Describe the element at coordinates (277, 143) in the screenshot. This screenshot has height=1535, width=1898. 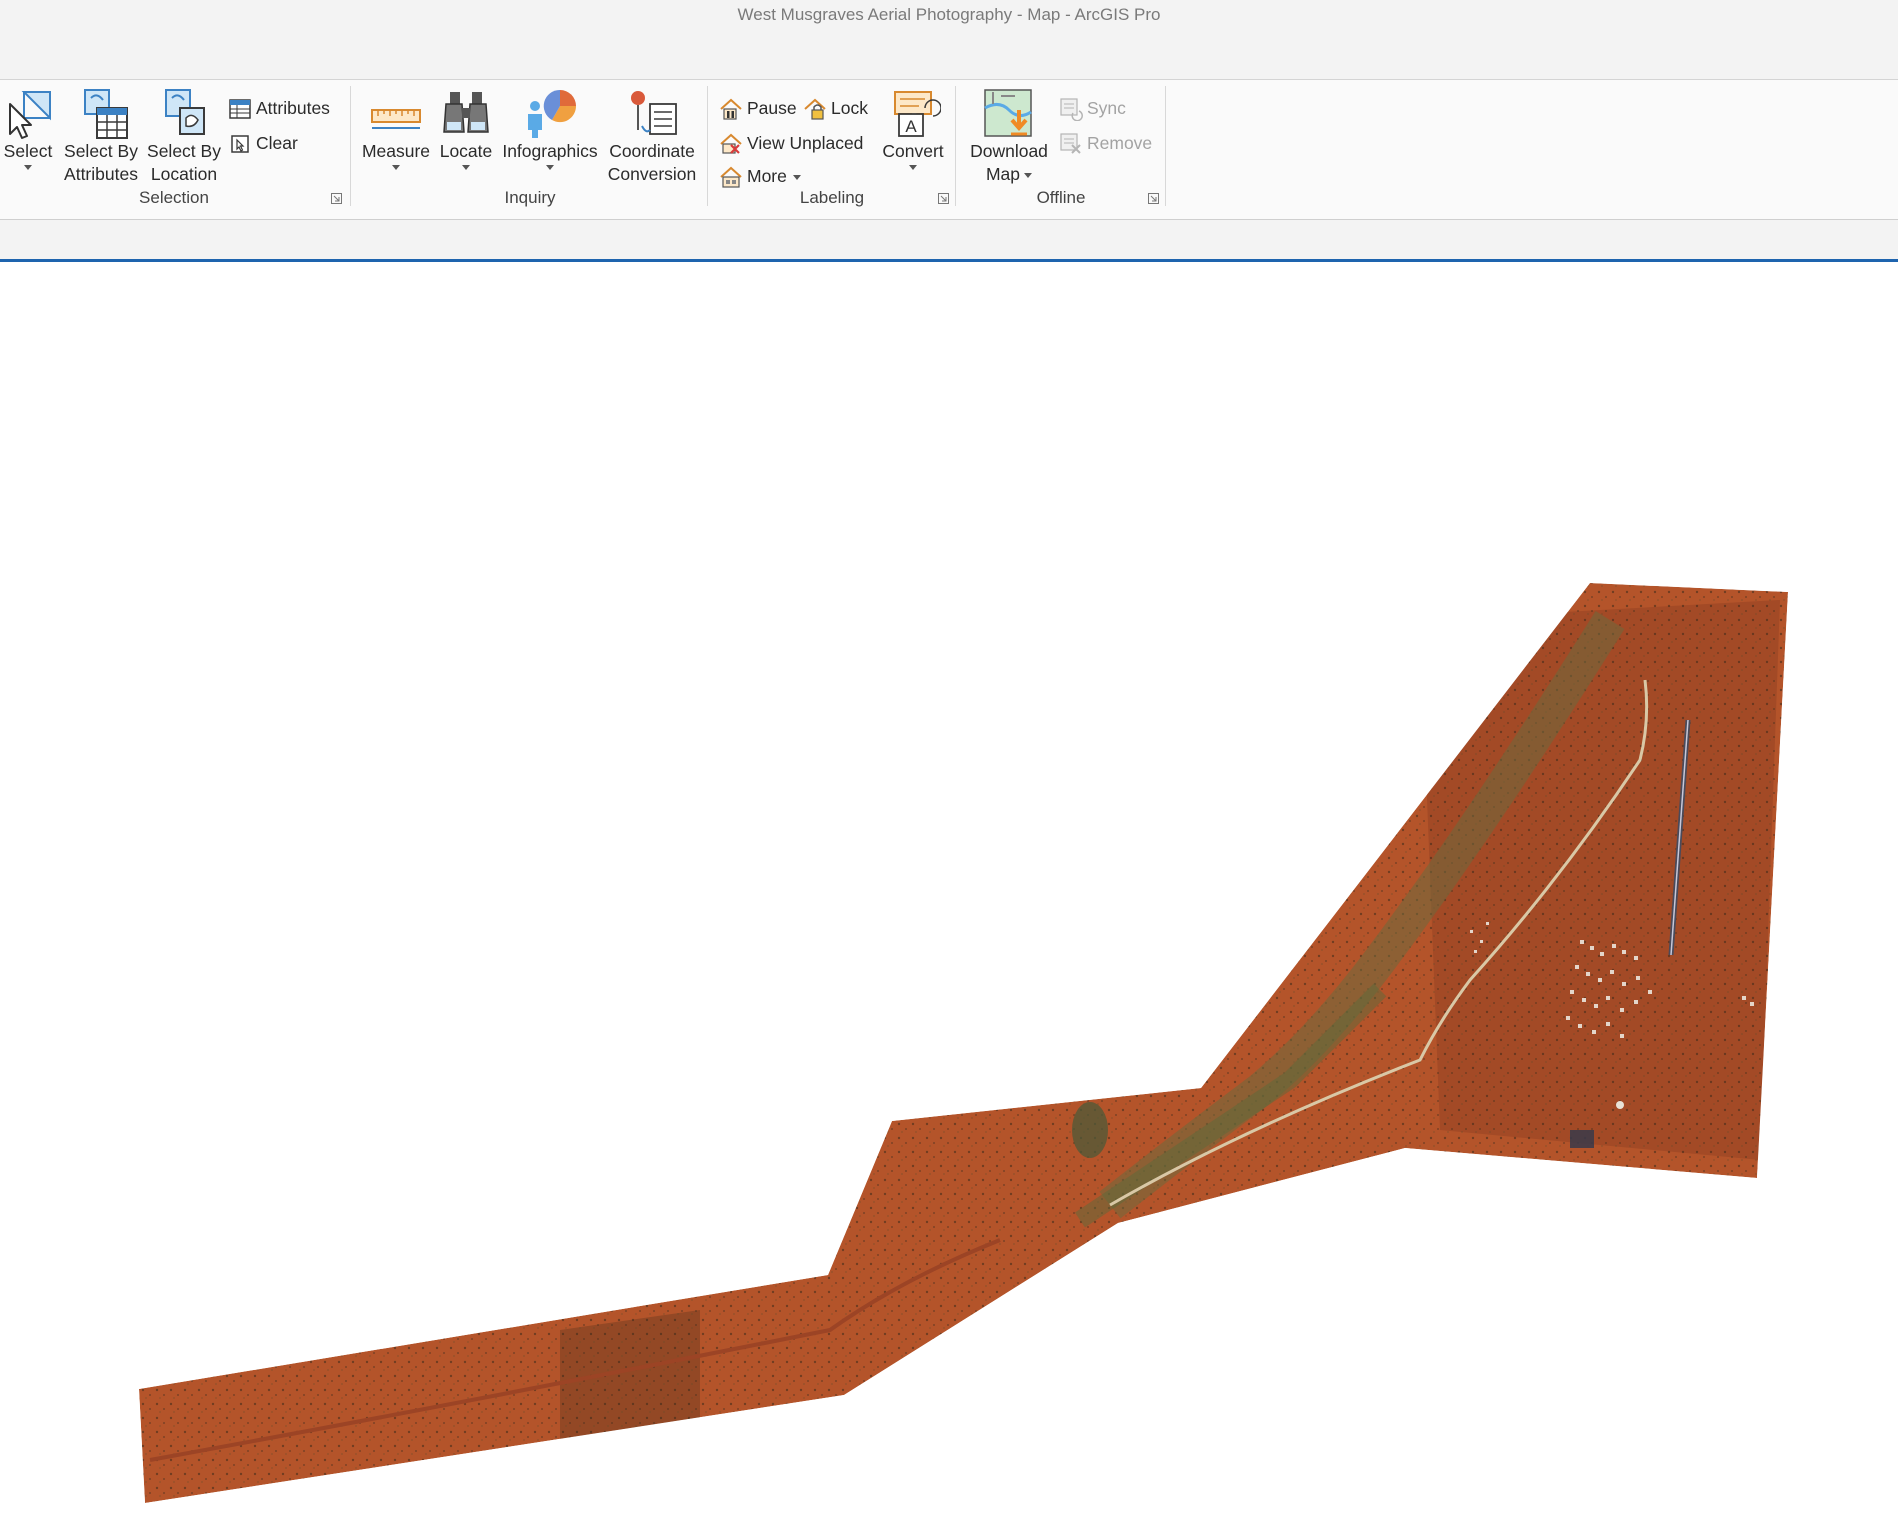
I see `clear-label: Clear` at that location.